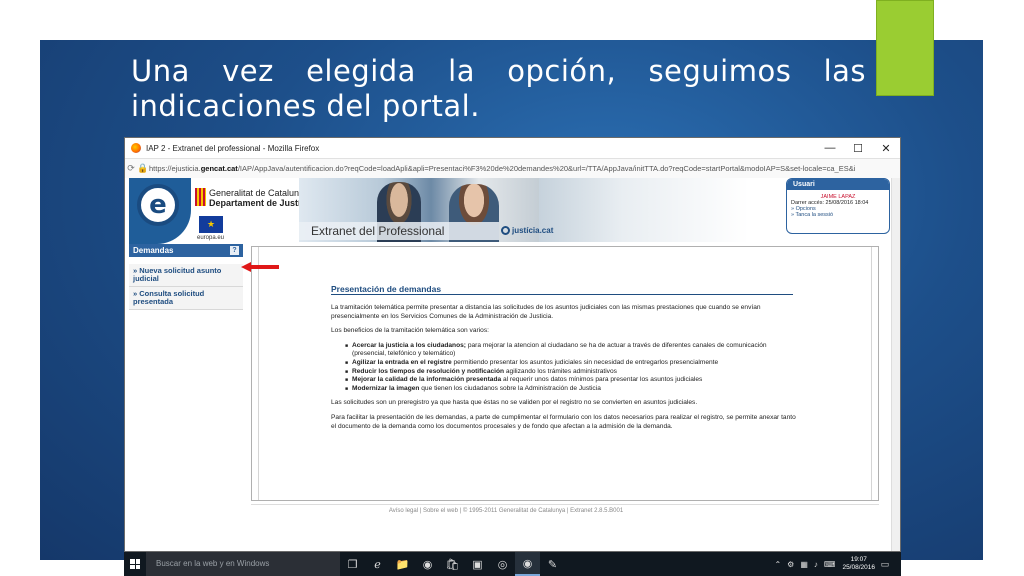 The width and height of the screenshot is (1024, 576). Describe the element at coordinates (838, 184) in the screenshot. I see `user-box-title: Usuari` at that location.